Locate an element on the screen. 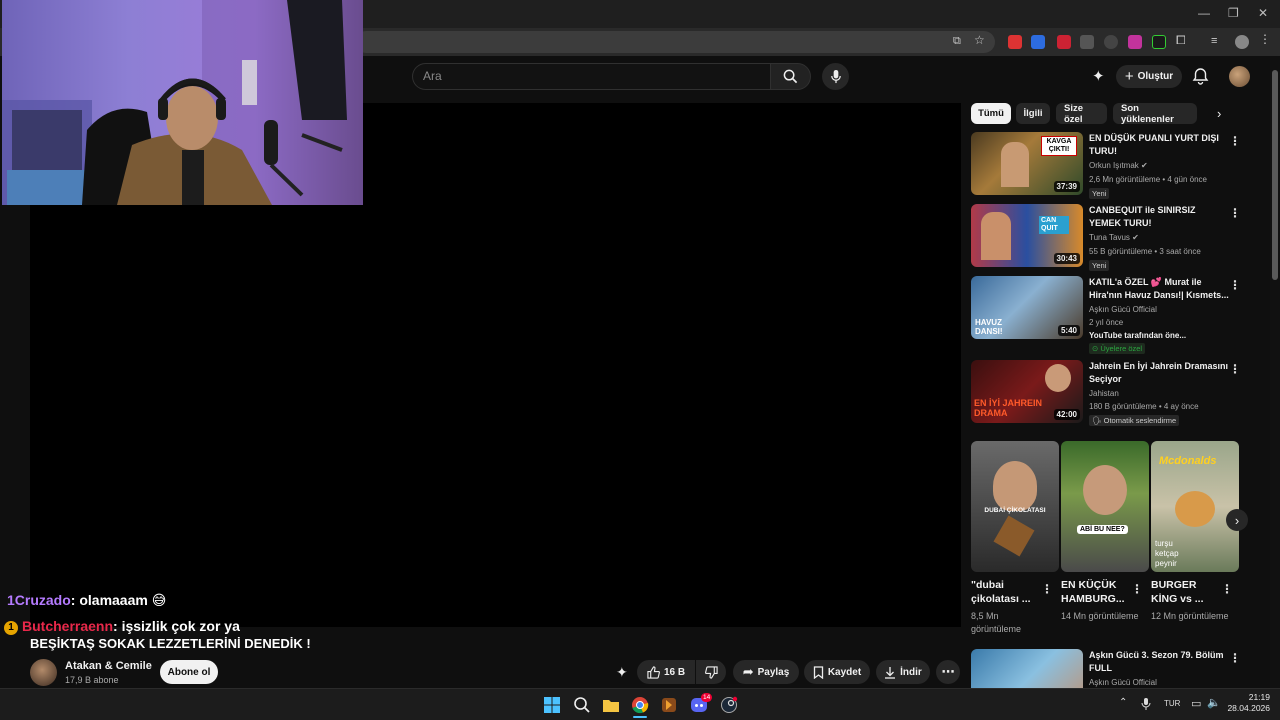  more-actions-button: ⋯ is located at coordinates (948, 672).